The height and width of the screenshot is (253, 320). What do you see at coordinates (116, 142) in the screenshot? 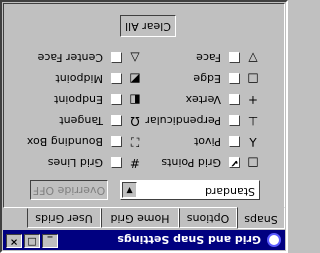
I see `bounding-box-checkbox` at bounding box center [116, 142].